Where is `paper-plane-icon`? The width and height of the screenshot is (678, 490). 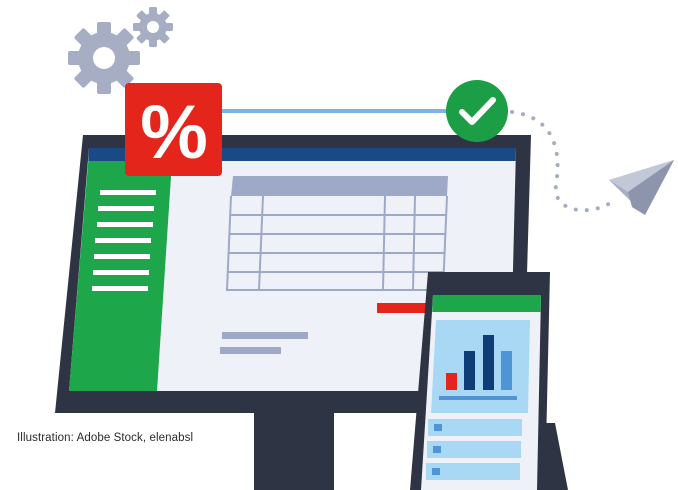
paper-plane-icon is located at coordinates (641, 187).